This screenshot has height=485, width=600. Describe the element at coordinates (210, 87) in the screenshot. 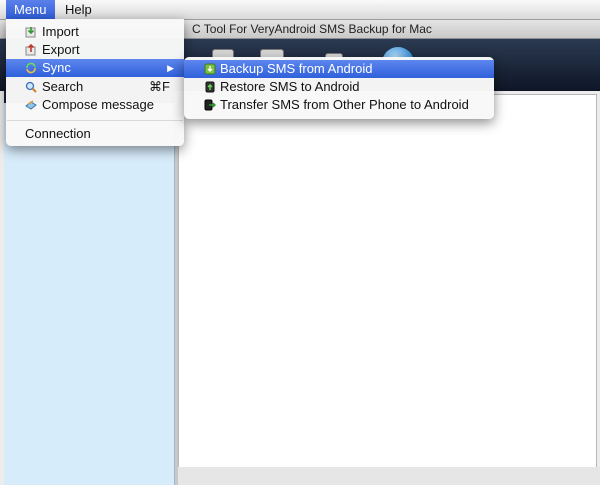

I see `android-restore-icon` at that location.